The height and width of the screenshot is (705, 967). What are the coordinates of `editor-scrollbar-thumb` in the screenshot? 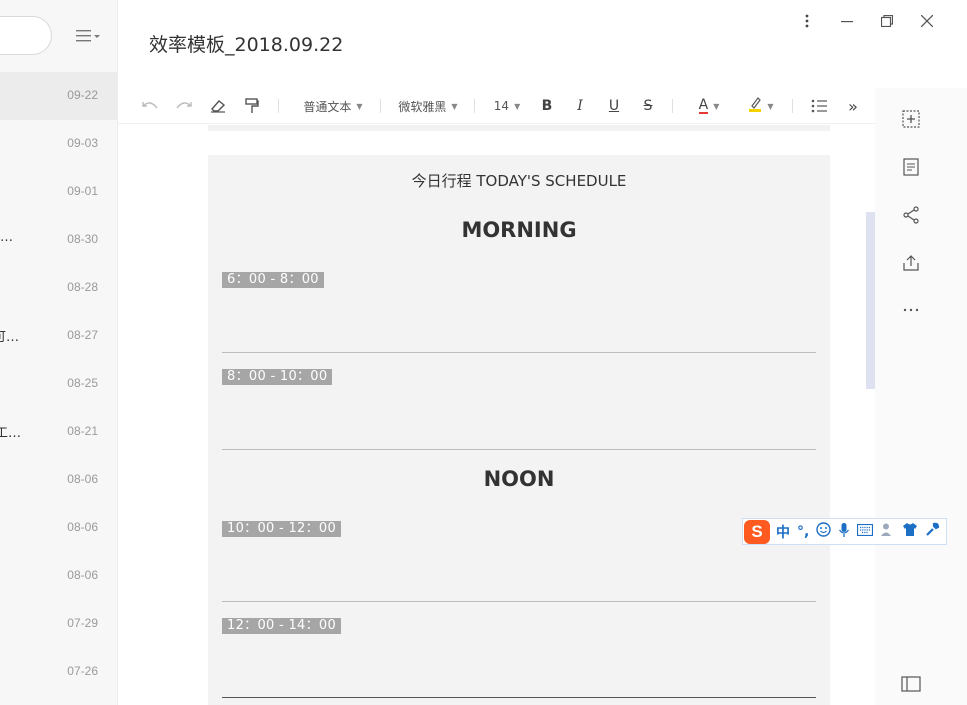 It's located at (870, 300).